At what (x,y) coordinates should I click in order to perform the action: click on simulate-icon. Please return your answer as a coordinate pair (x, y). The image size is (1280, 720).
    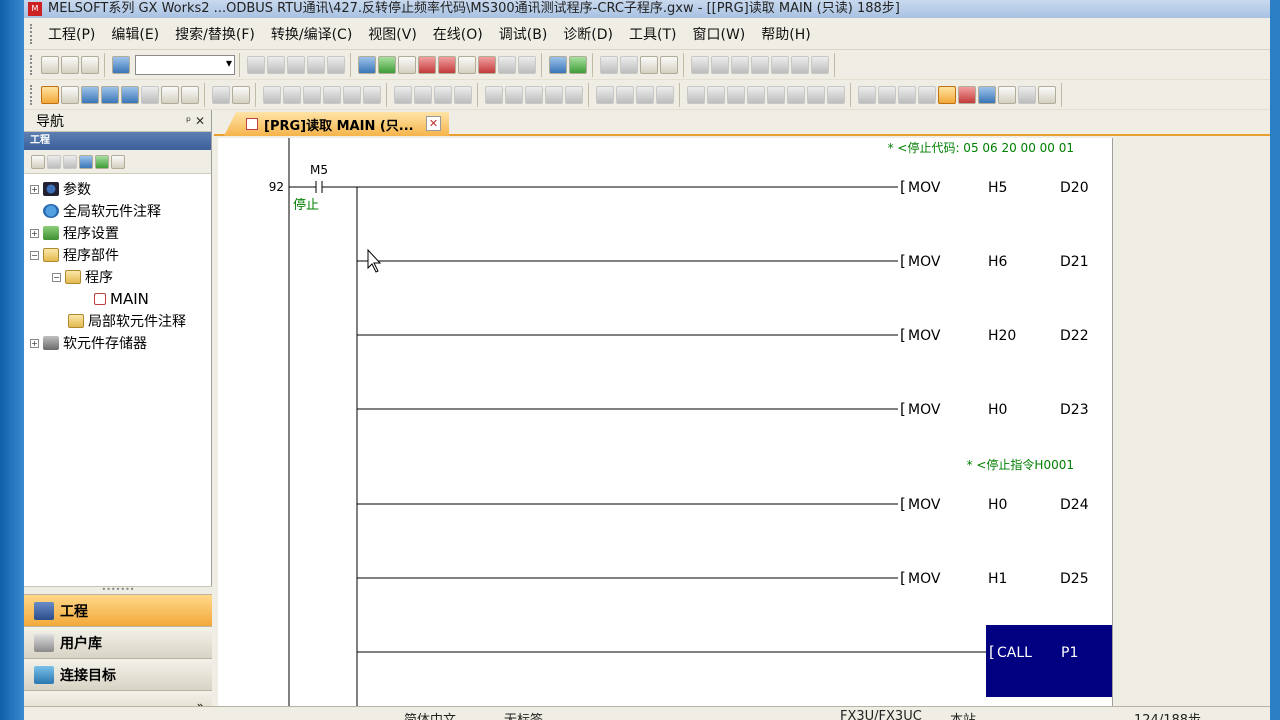
    Looking at the image, I should click on (649, 64).